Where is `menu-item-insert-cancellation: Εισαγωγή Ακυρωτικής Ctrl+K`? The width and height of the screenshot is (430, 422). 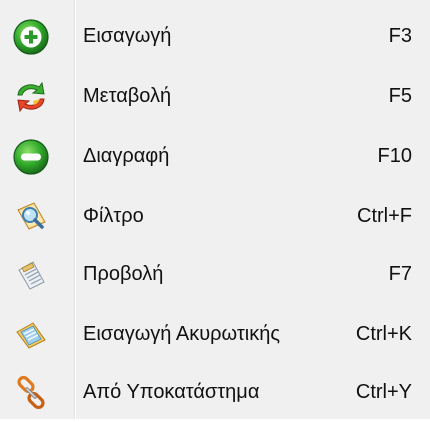 menu-item-insert-cancellation: Εισαγωγή Ακυρωτικής Ctrl+K is located at coordinates (215, 335).